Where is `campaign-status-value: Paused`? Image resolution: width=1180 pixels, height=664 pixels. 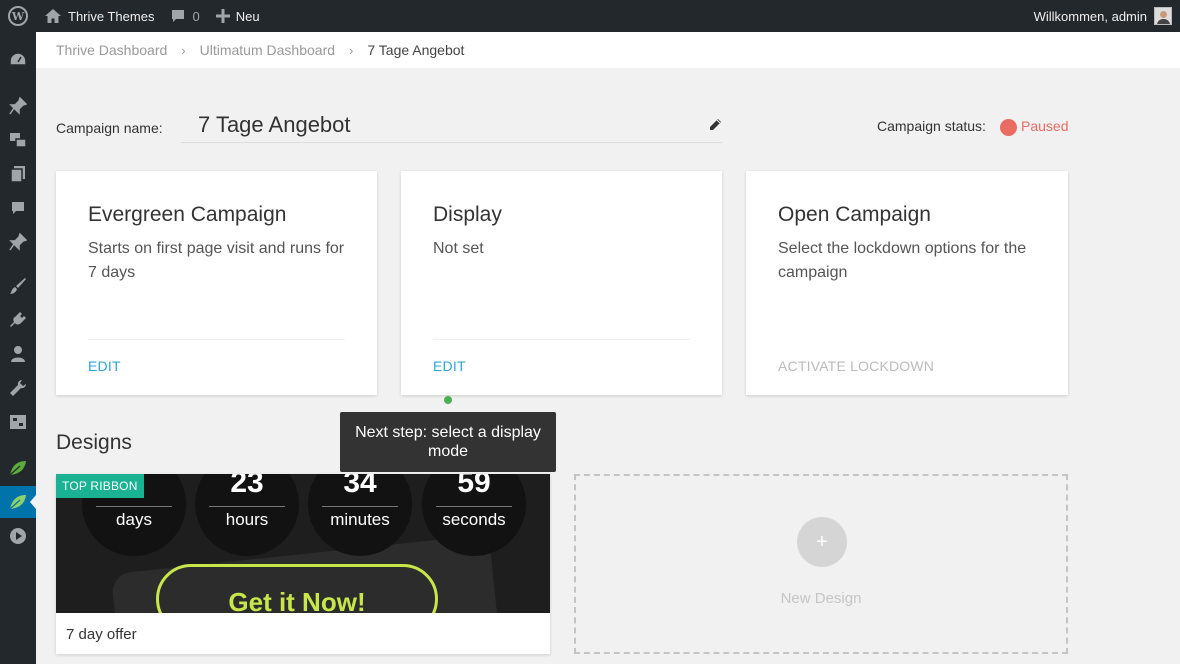 campaign-status-value: Paused is located at coordinates (1044, 126).